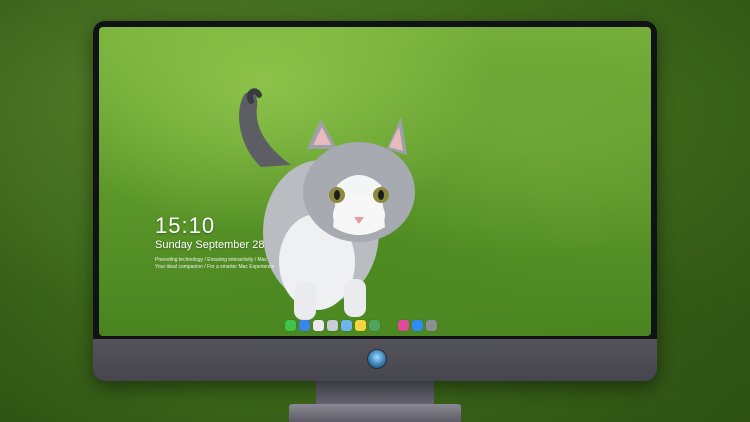 This screenshot has width=750, height=422. Describe the element at coordinates (332, 325) in the screenshot. I see `photos-icon` at that location.